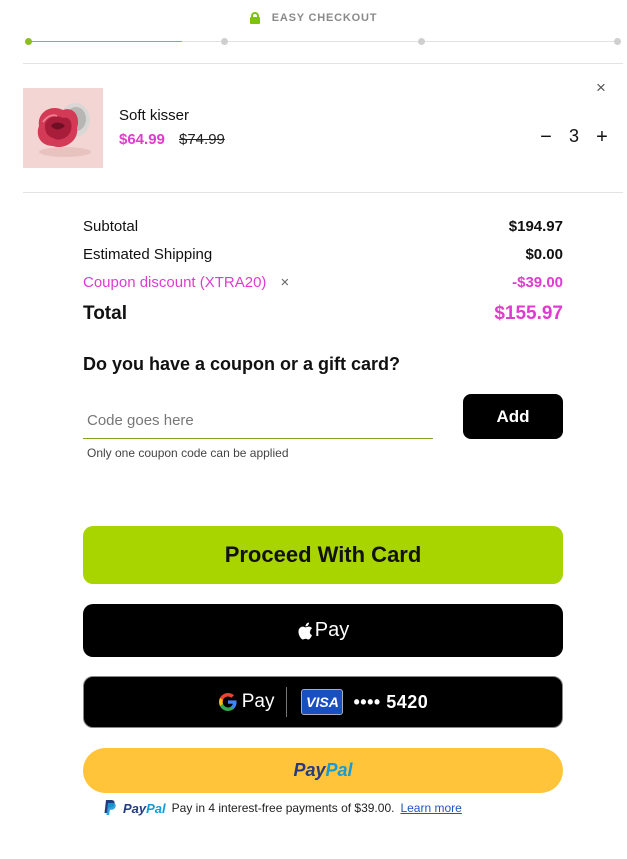  I want to click on coupon-heading: Do you have a coupon or a gift card?, so click(242, 364).